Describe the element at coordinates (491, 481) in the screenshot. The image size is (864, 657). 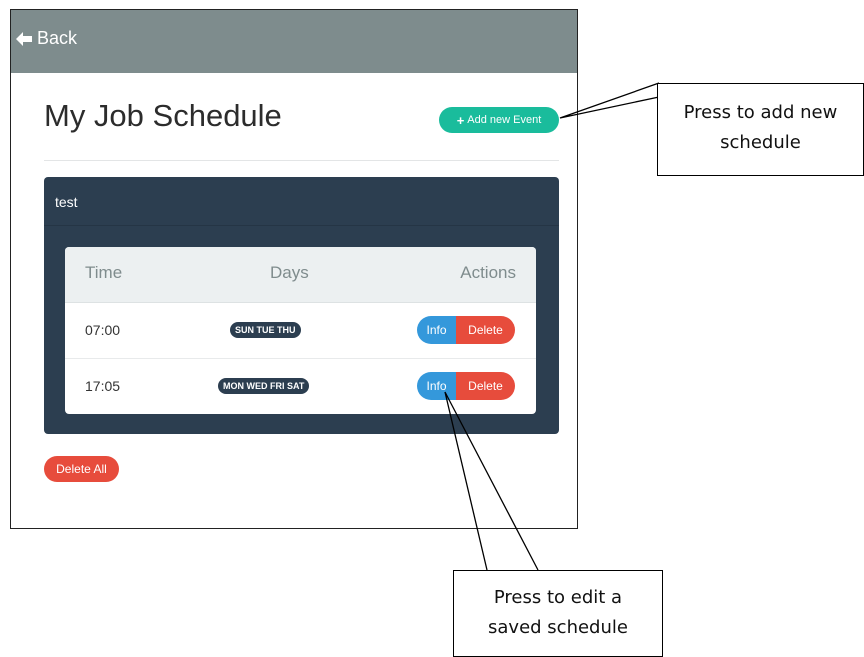
I see `callout-pointer-edit` at that location.